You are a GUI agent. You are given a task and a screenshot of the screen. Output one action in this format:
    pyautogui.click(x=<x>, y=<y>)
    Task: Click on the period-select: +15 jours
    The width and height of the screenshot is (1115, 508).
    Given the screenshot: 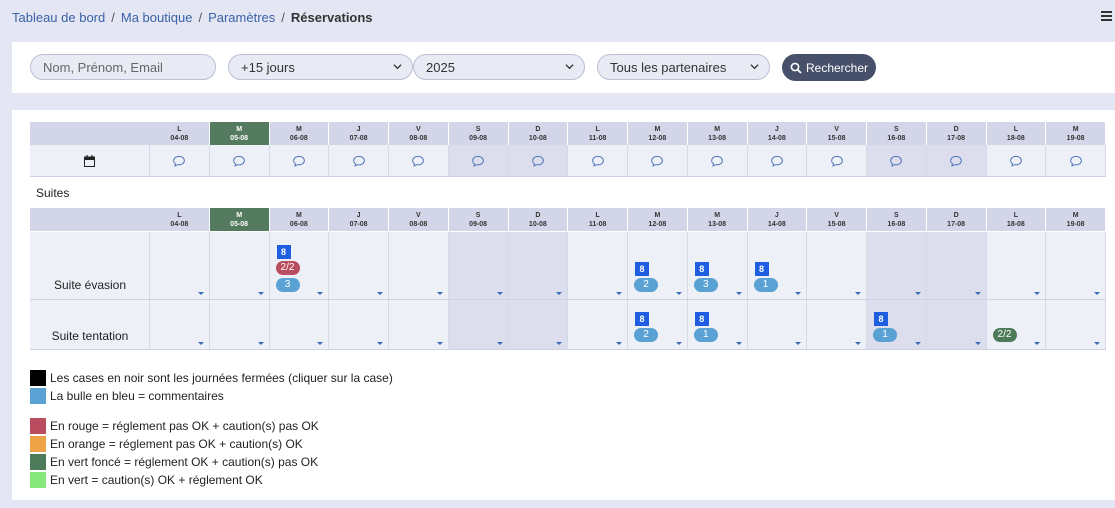 What is the action you would take?
    pyautogui.click(x=320, y=67)
    